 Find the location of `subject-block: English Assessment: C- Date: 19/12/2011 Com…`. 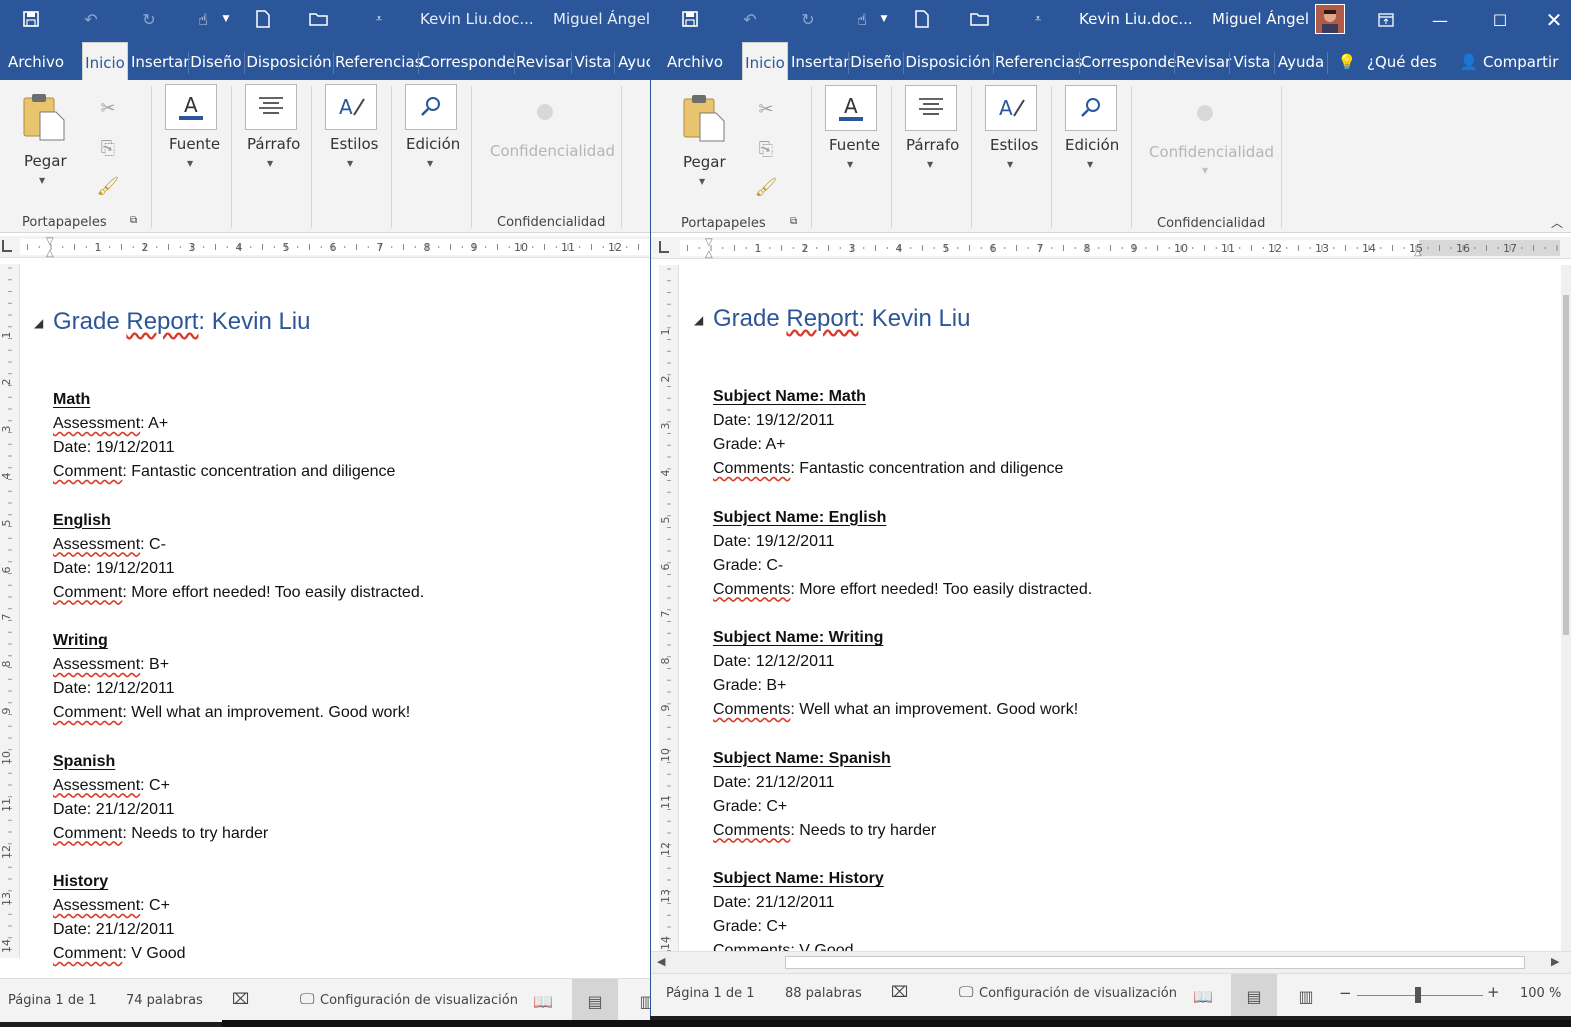

subject-block: English Assessment: C- Date: 19/12/2011 Com… is located at coordinates (238, 557).